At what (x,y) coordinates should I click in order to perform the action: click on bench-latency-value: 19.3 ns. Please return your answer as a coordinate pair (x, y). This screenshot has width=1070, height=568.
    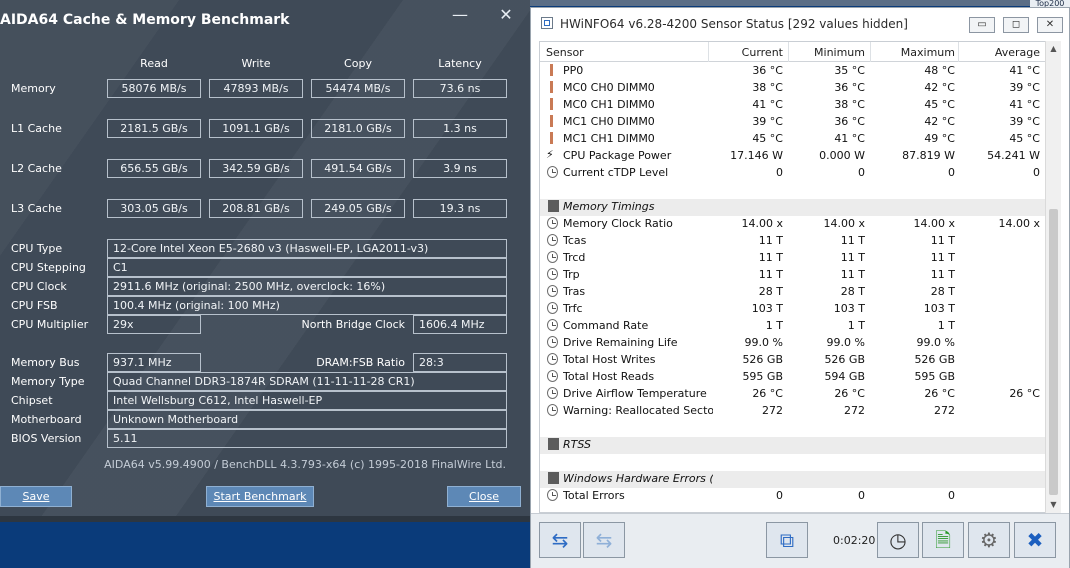
    Looking at the image, I should click on (460, 208).